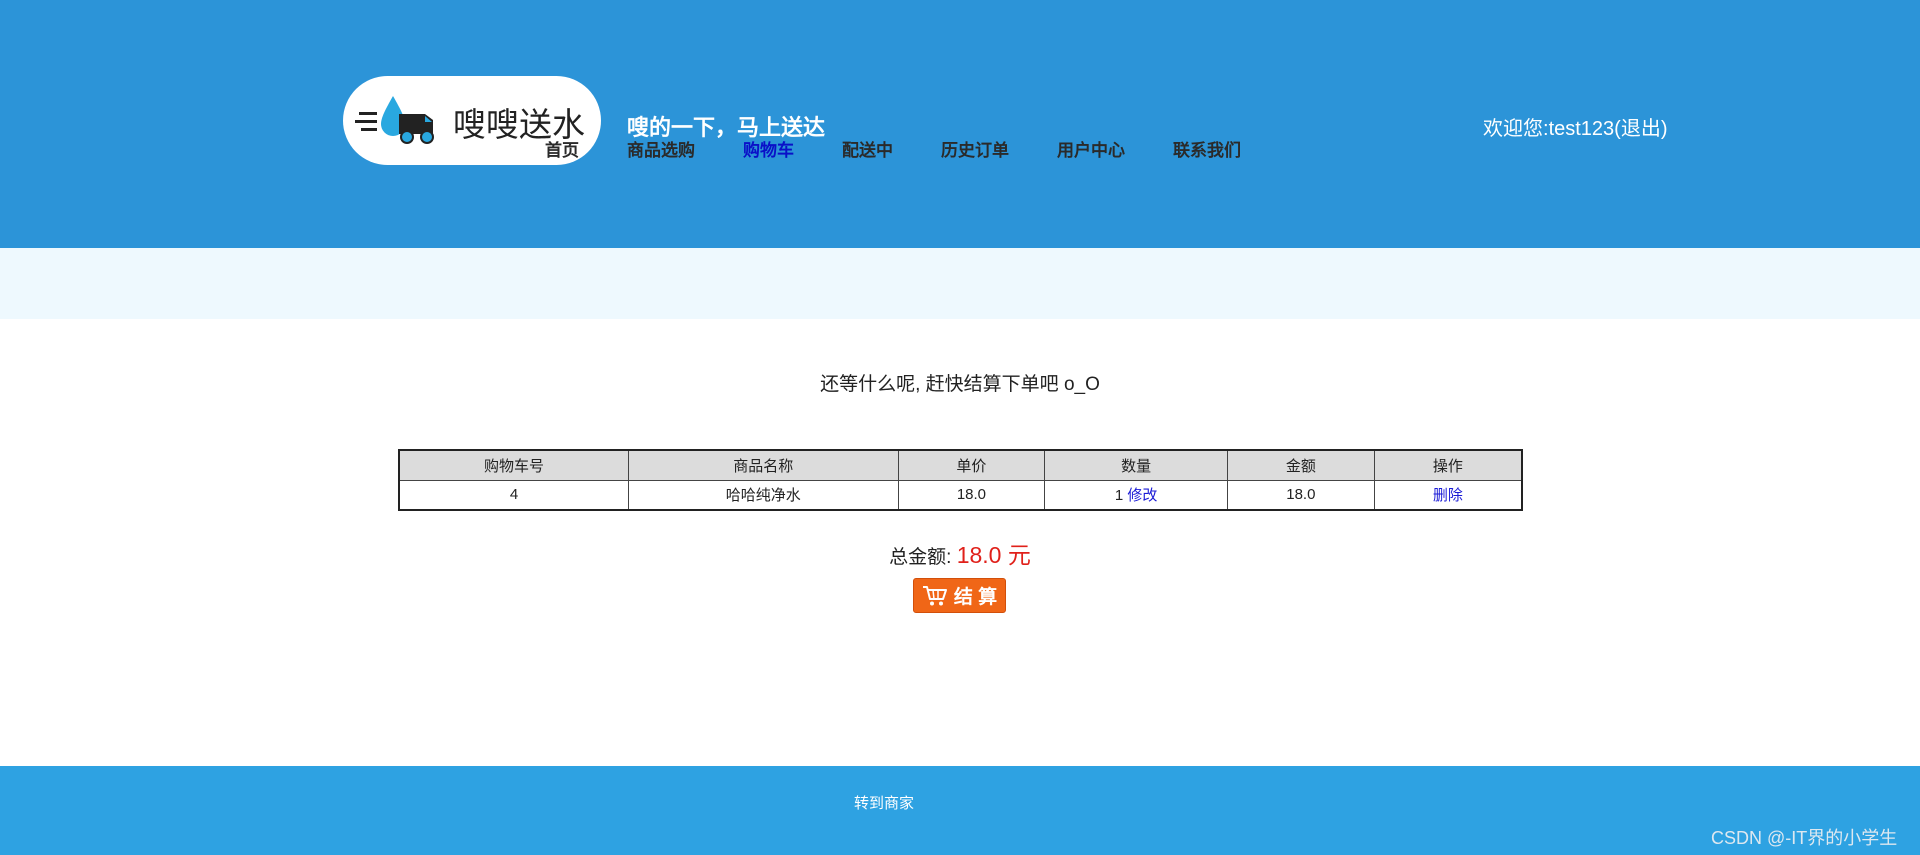 The width and height of the screenshot is (1920, 855). I want to click on total-value: 18.0 元, so click(993, 555).